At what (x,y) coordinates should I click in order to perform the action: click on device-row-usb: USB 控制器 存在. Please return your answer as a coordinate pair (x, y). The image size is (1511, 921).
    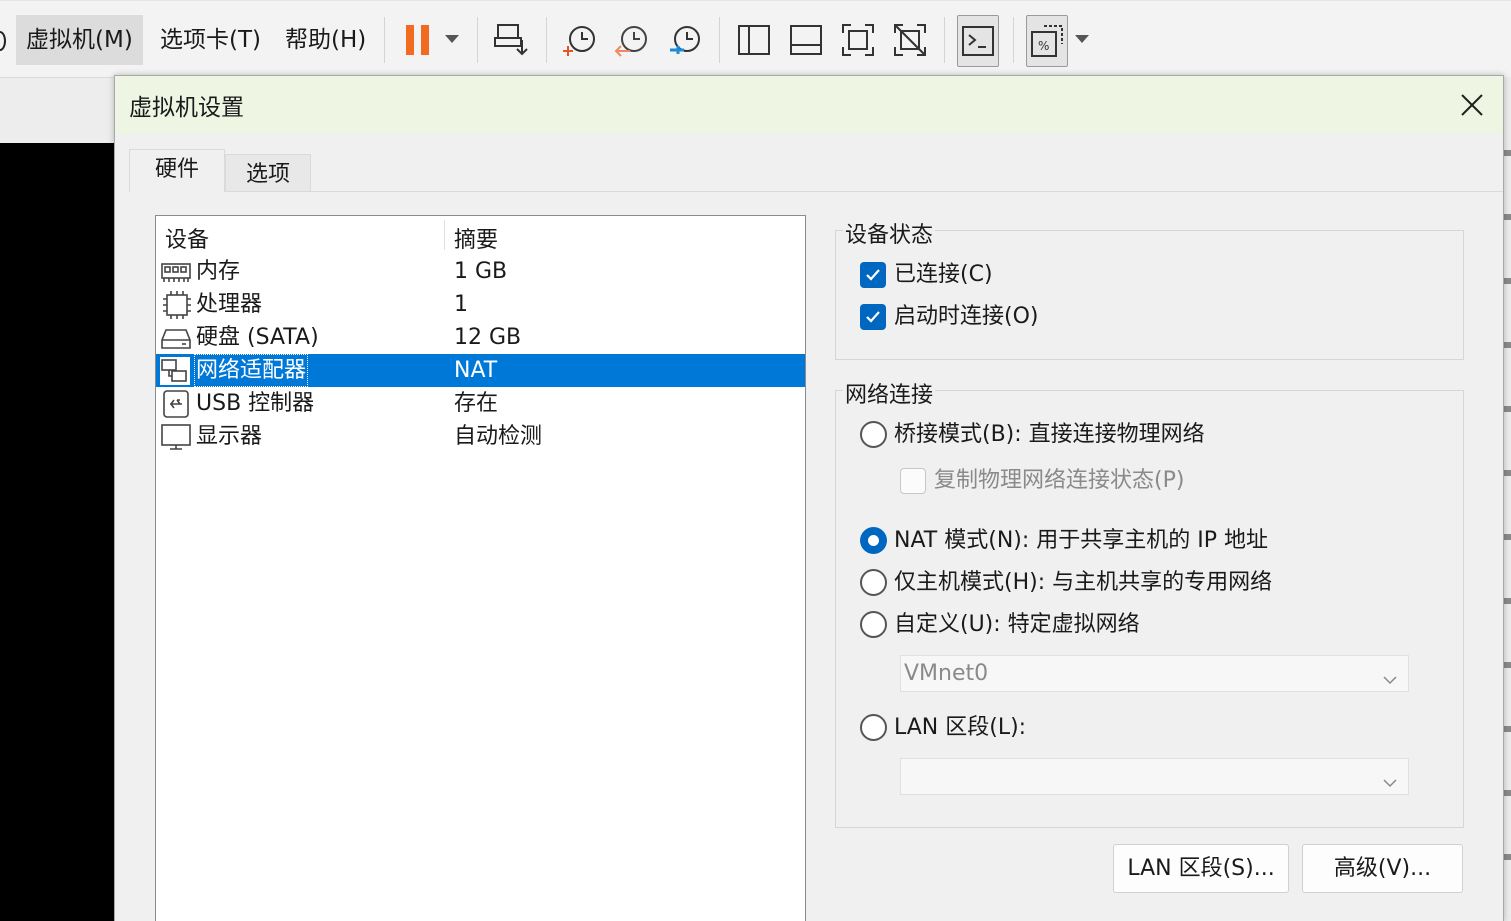
    Looking at the image, I should click on (480, 403).